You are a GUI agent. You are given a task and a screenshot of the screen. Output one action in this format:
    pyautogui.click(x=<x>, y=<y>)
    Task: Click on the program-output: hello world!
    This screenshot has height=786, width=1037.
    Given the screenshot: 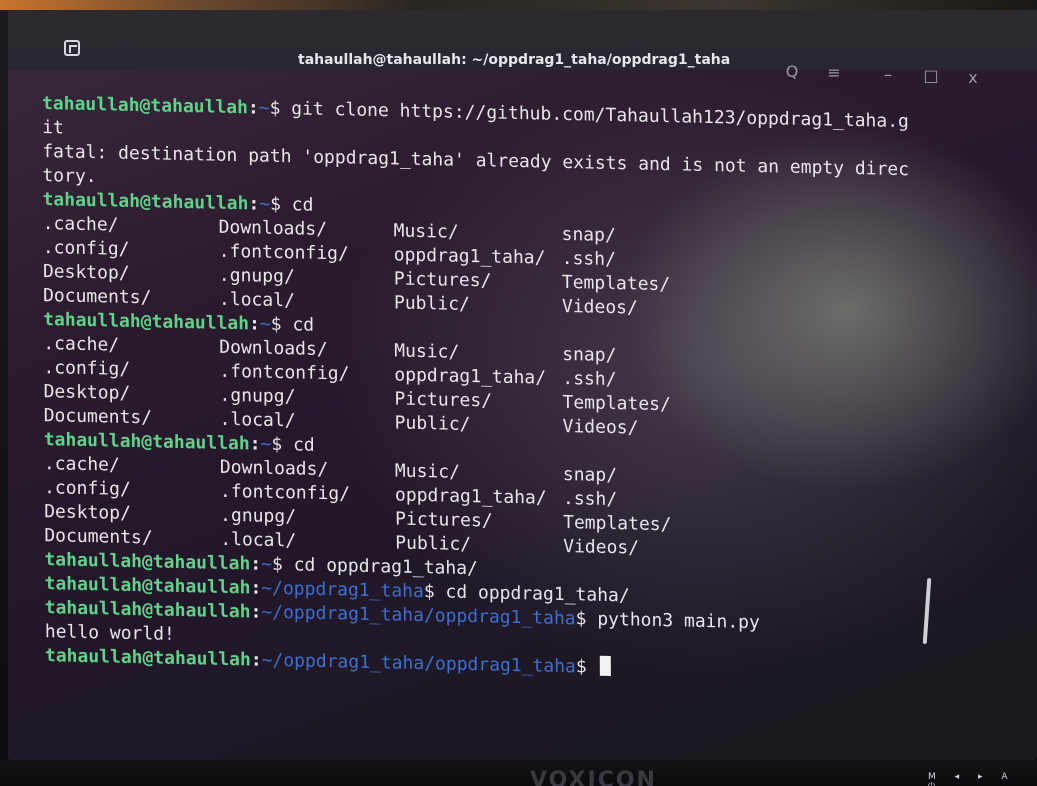 What is the action you would take?
    pyautogui.click(x=109, y=633)
    